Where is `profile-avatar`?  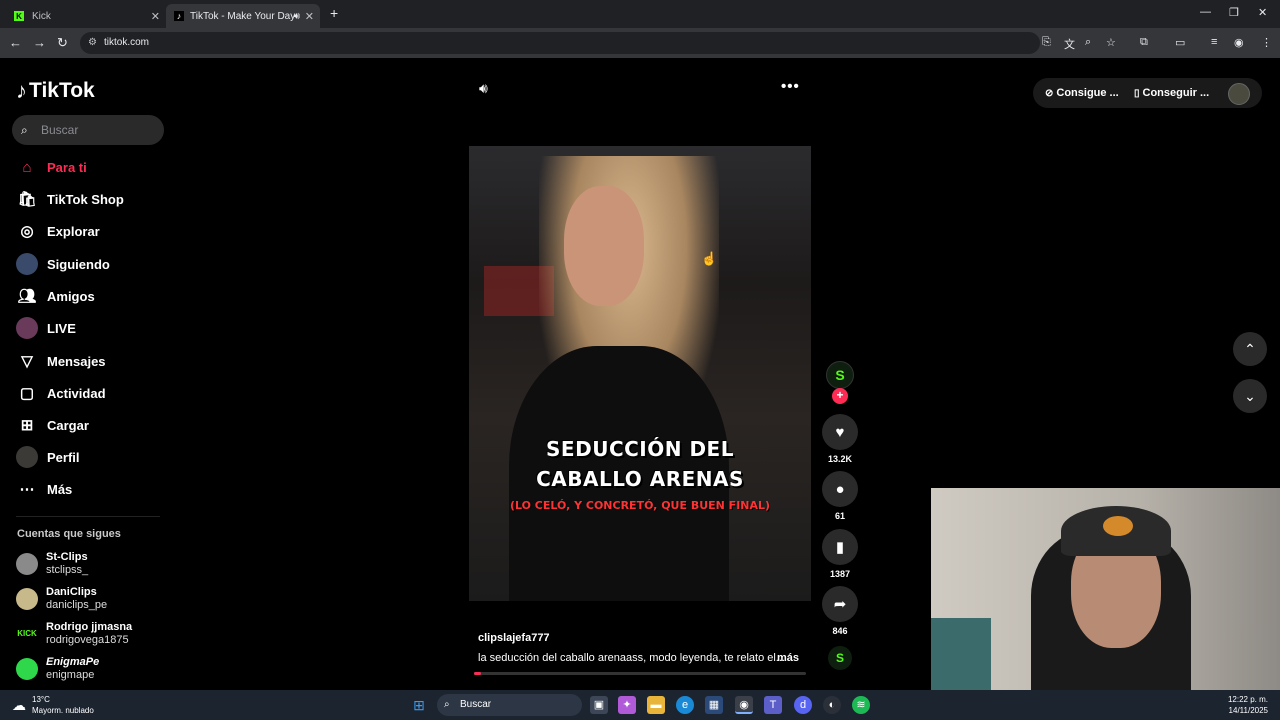 profile-avatar is located at coordinates (1239, 94).